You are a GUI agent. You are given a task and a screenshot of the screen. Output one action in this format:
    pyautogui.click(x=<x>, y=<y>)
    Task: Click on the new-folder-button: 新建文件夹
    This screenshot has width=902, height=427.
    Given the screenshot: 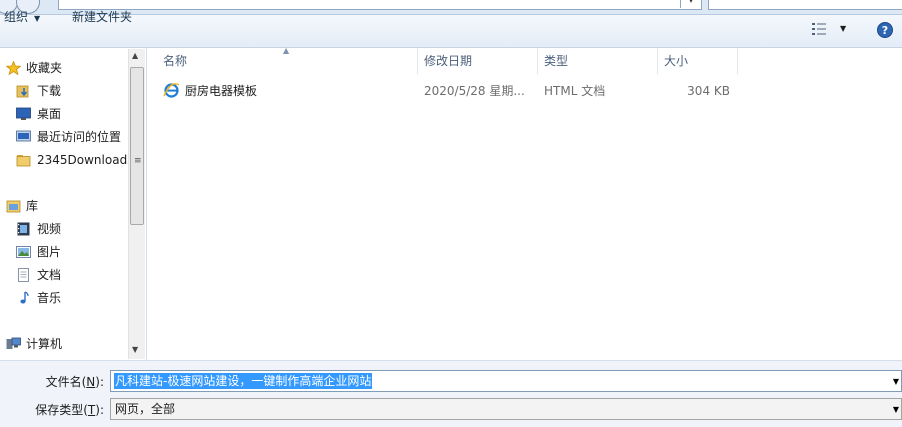 What is the action you would take?
    pyautogui.click(x=102, y=17)
    